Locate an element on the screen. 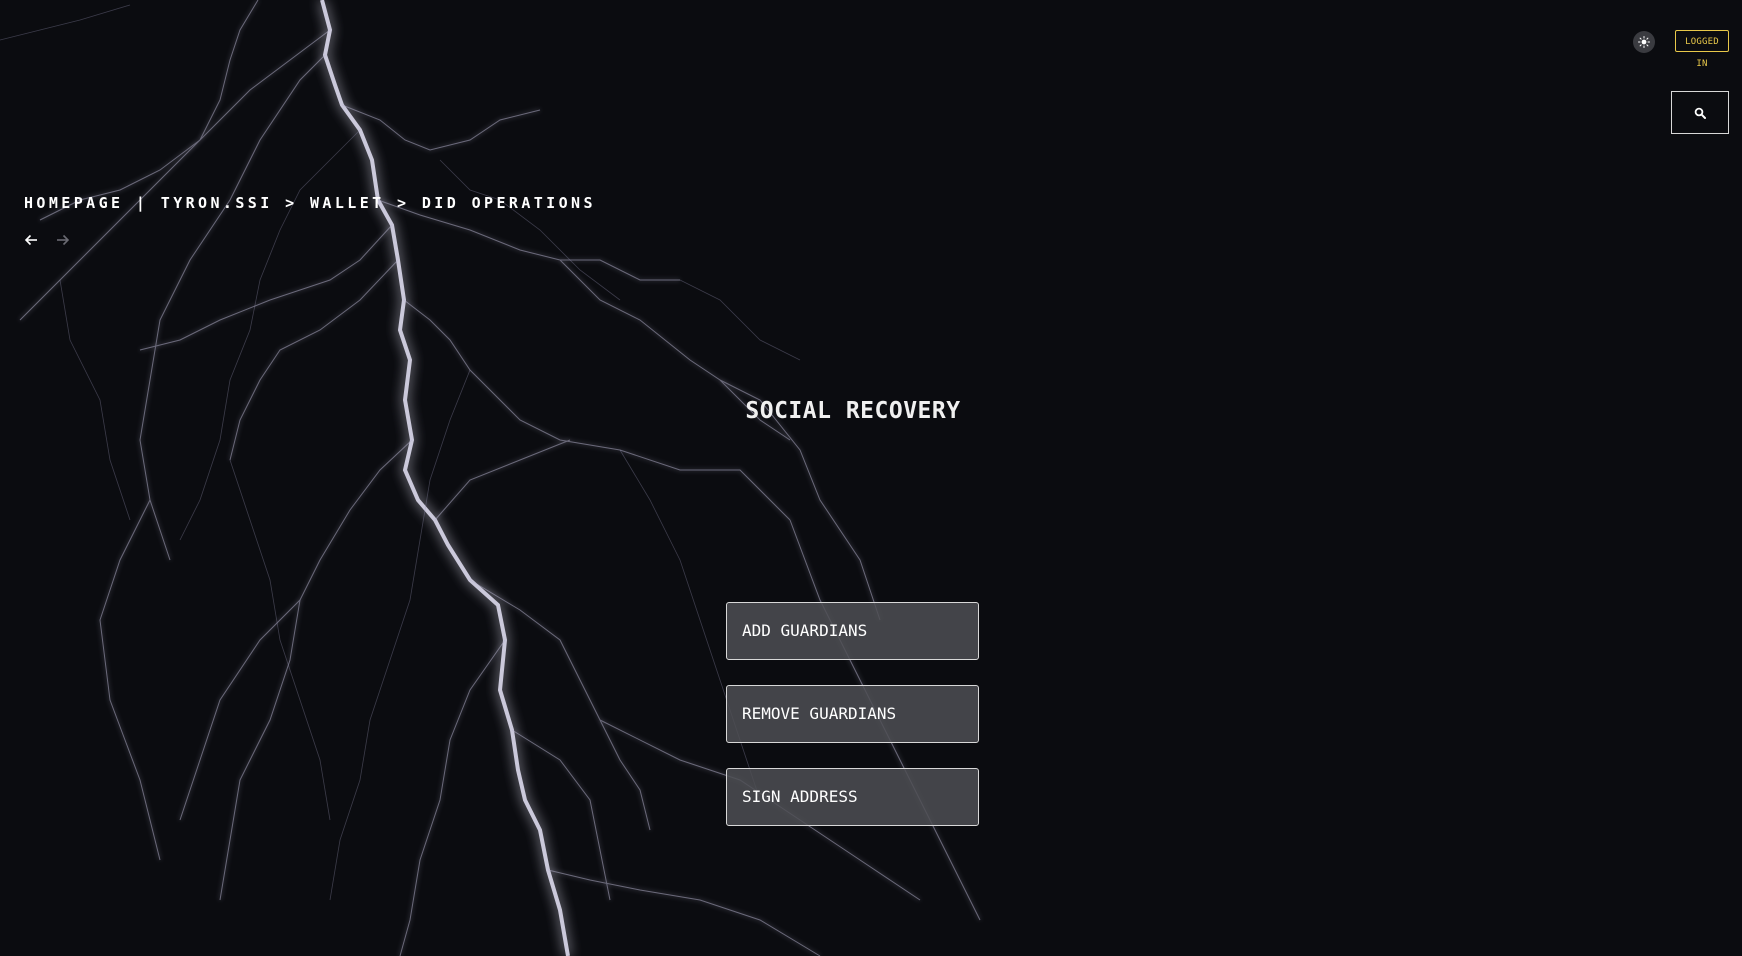 The height and width of the screenshot is (956, 1742). back-button is located at coordinates (31, 240).